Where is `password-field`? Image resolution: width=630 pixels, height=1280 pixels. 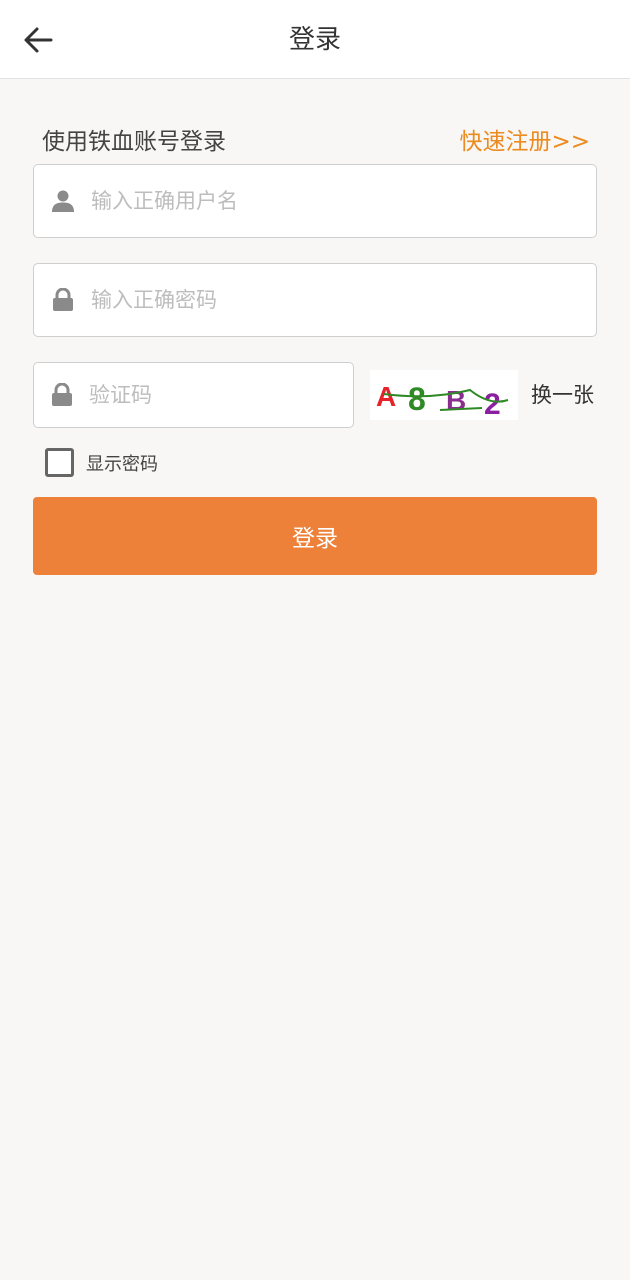 password-field is located at coordinates (315, 300).